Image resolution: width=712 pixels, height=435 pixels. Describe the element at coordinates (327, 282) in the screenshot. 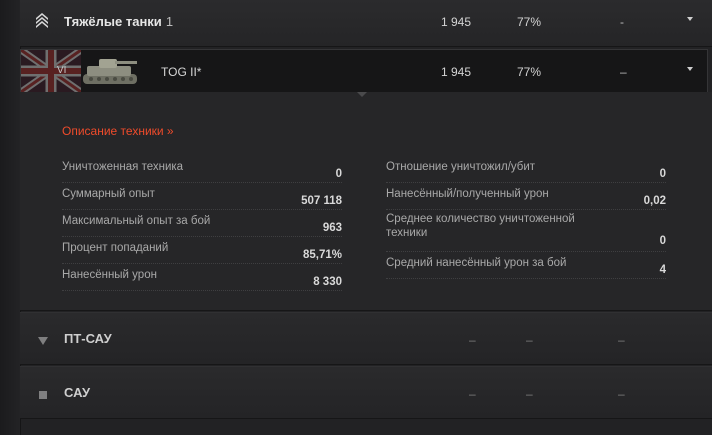

I see `stat-value: 8 330` at that location.